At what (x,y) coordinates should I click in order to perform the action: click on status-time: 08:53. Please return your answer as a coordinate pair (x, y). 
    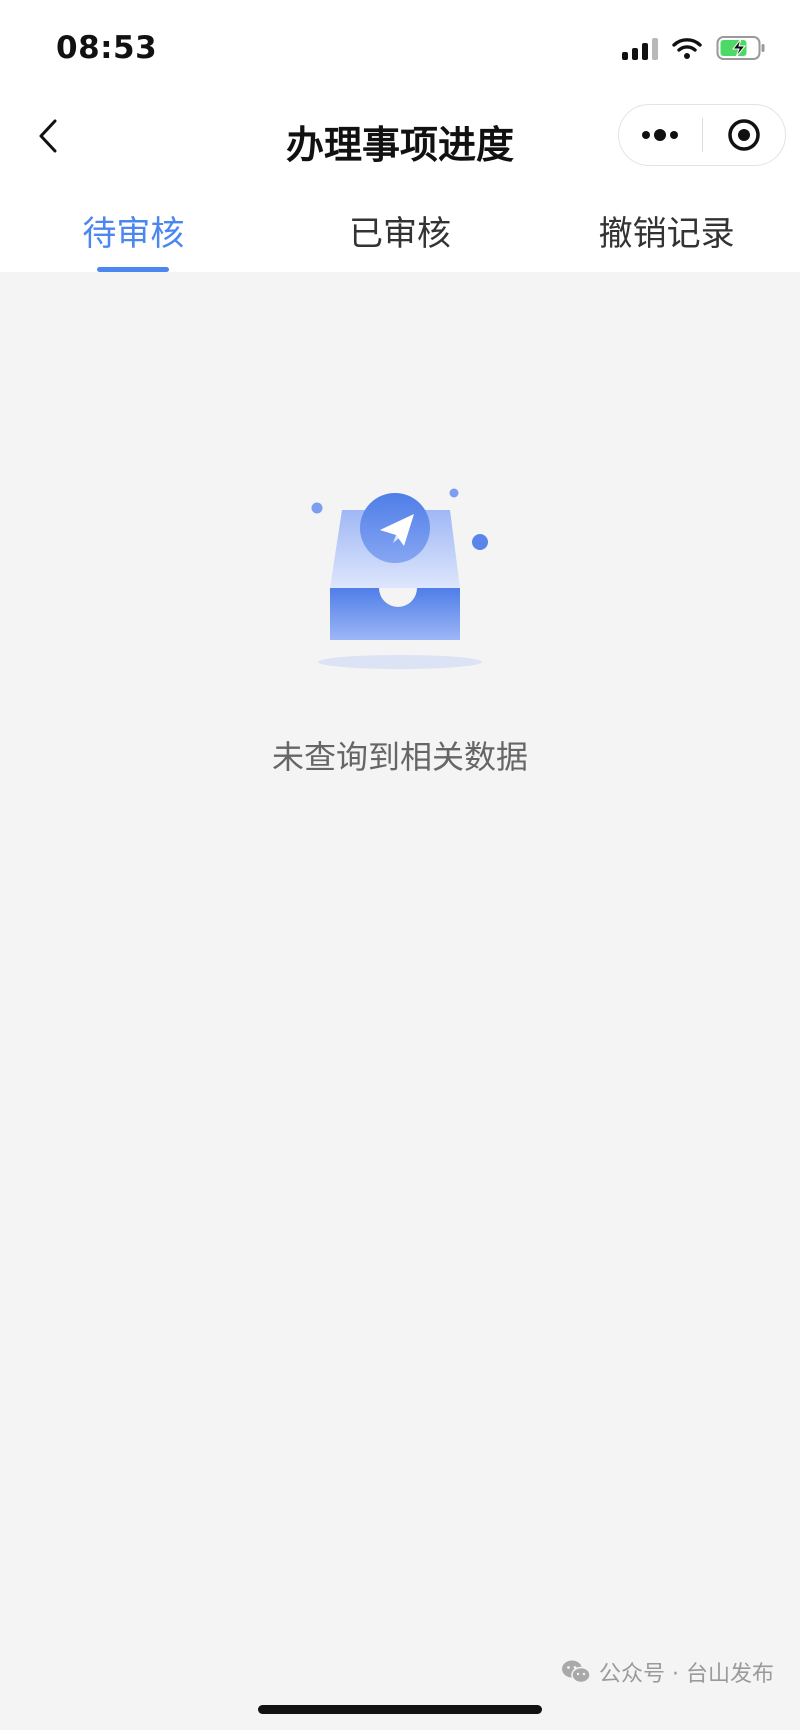
    Looking at the image, I should click on (107, 48).